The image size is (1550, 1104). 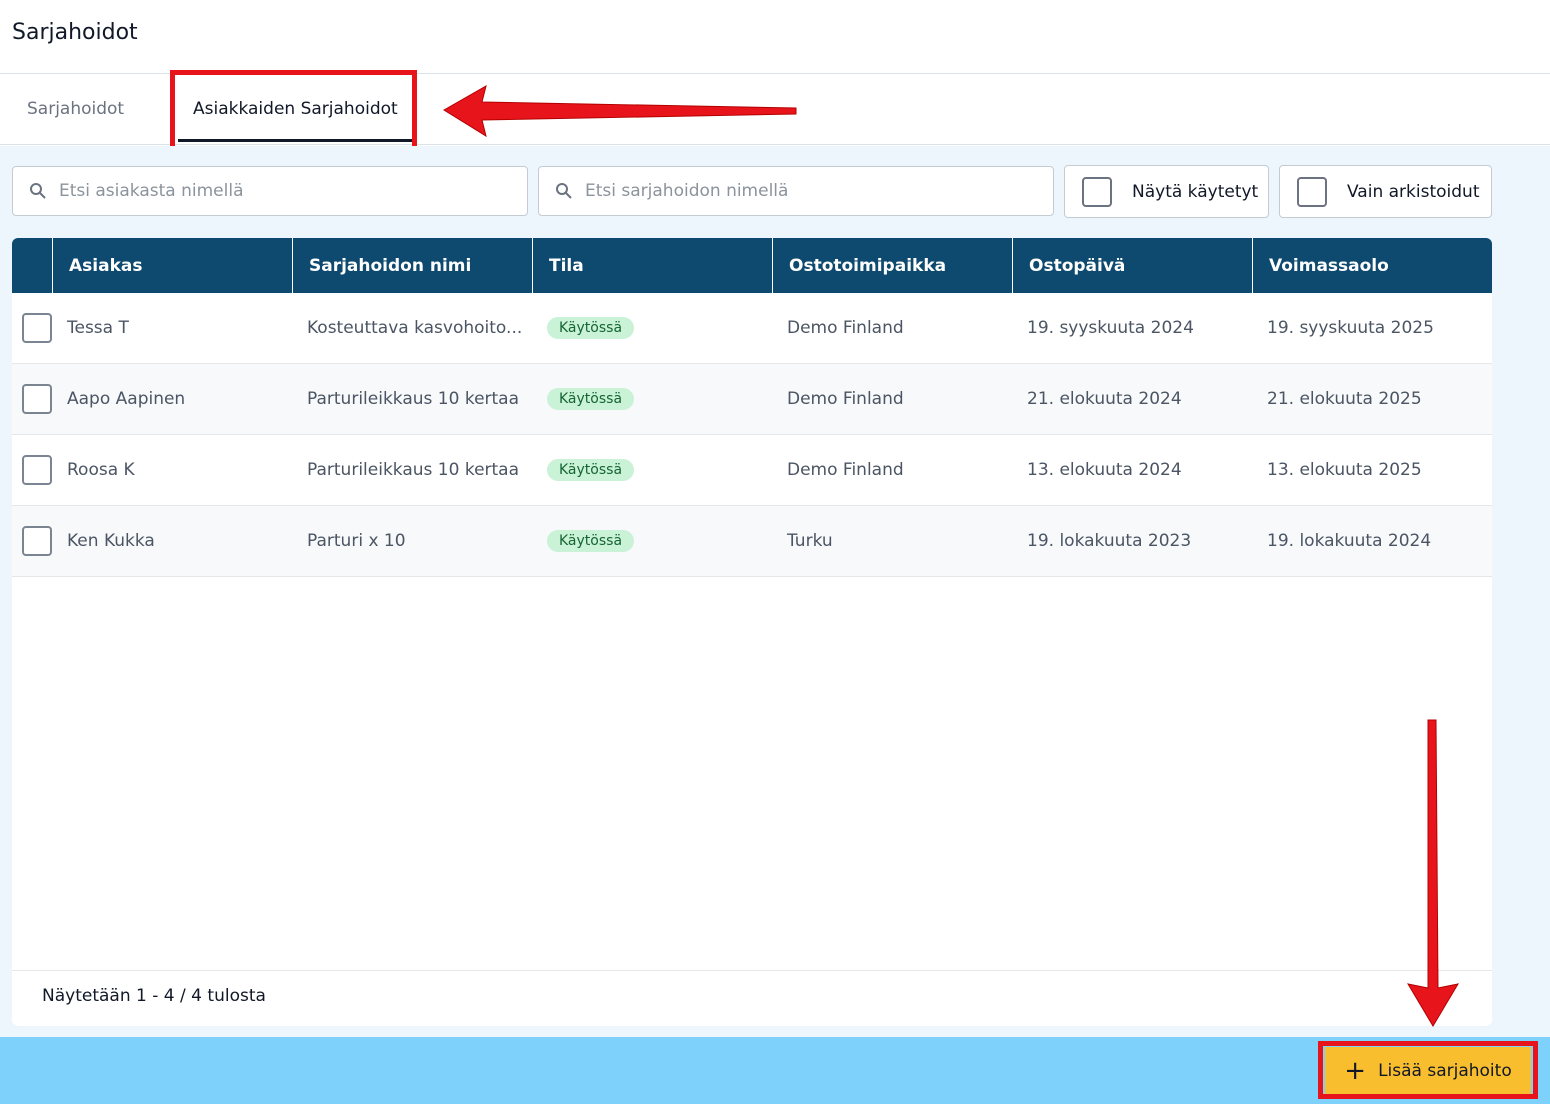 I want to click on only-archived-toggle: Vain arkistoidut, so click(x=1385, y=191).